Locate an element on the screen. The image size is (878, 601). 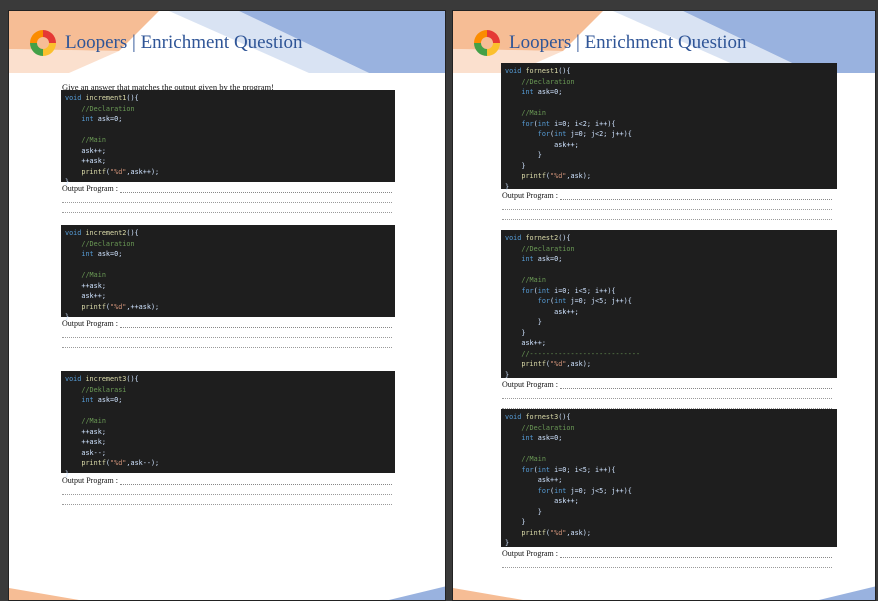
looper-logo-icon is located at coordinates (43, 43).